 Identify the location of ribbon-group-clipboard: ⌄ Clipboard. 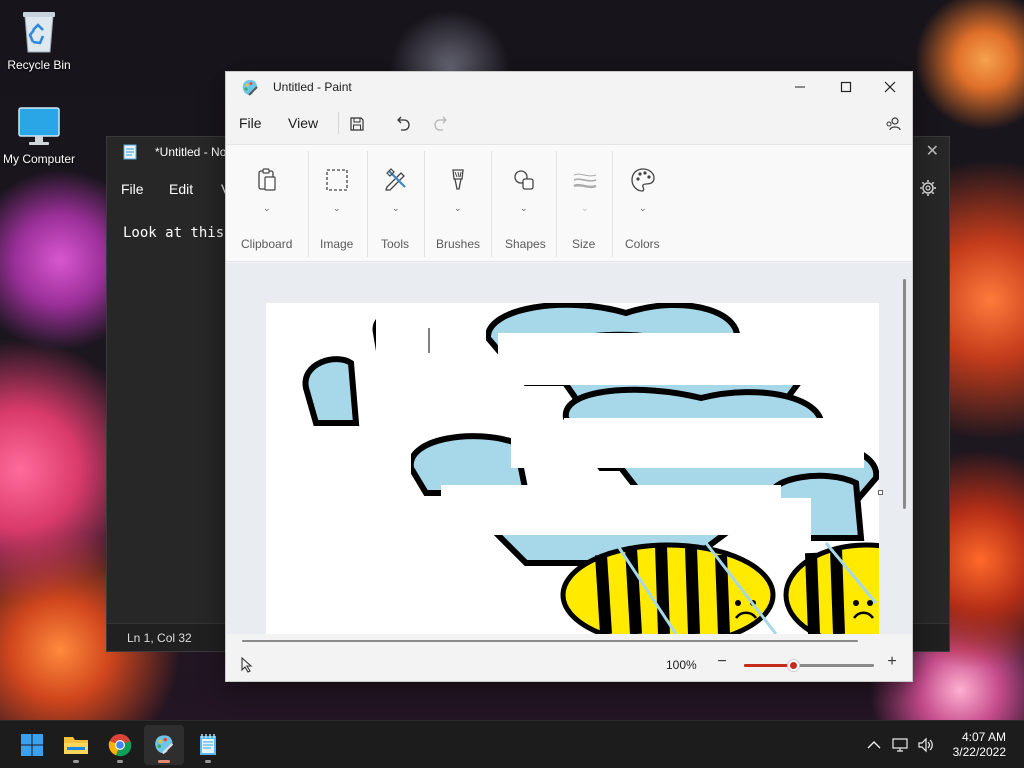
(267, 204).